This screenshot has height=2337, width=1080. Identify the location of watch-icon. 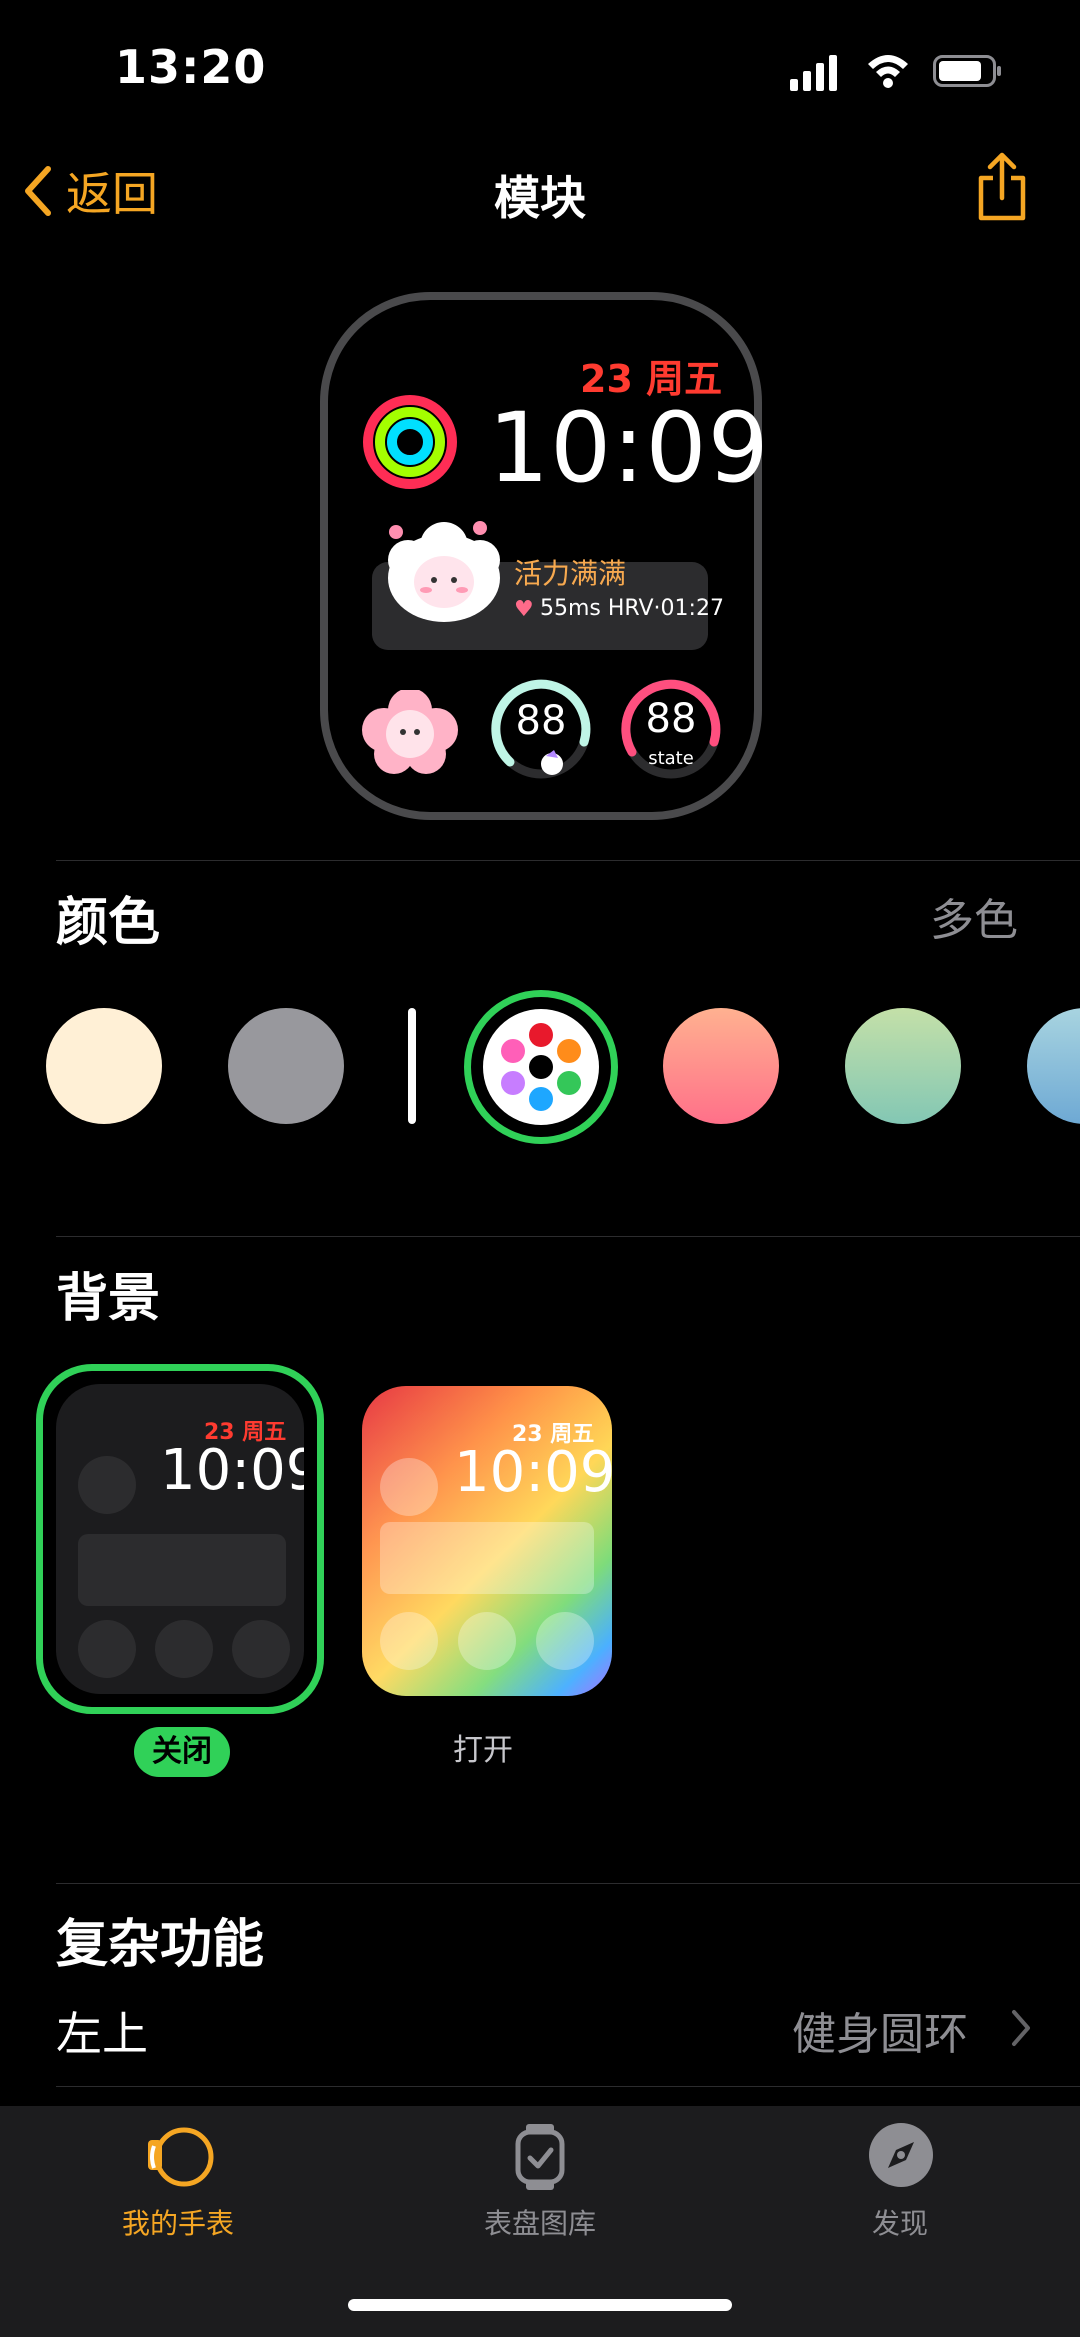
(181, 2157).